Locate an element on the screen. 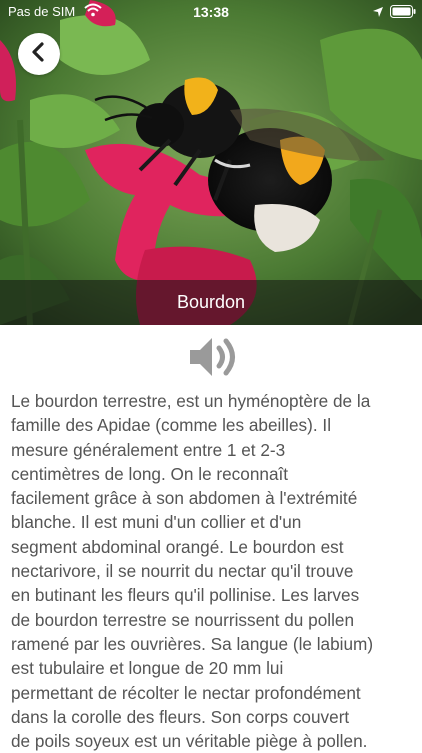  battery-icon is located at coordinates (403, 13).